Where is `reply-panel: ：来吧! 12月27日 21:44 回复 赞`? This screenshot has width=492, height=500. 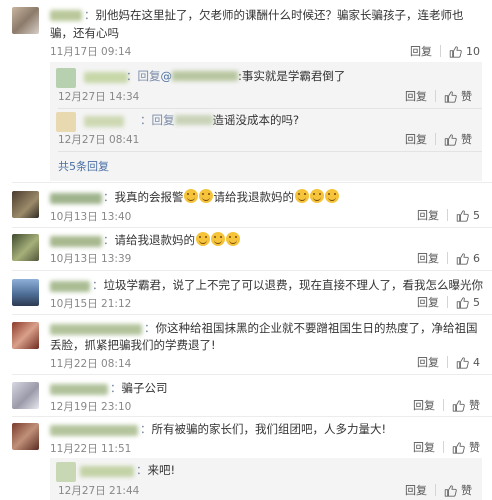
reply-panel: ：来吧! 12月27日 21:44 回复 赞 is located at coordinates (266, 479).